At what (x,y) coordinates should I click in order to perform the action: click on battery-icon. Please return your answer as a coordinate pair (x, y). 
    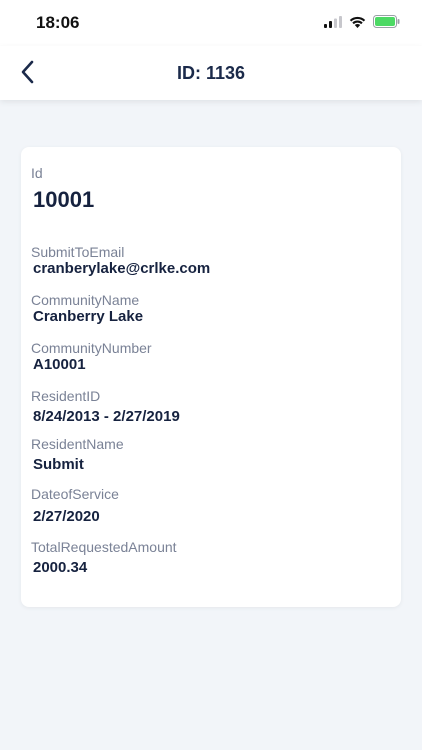
    Looking at the image, I should click on (386, 21).